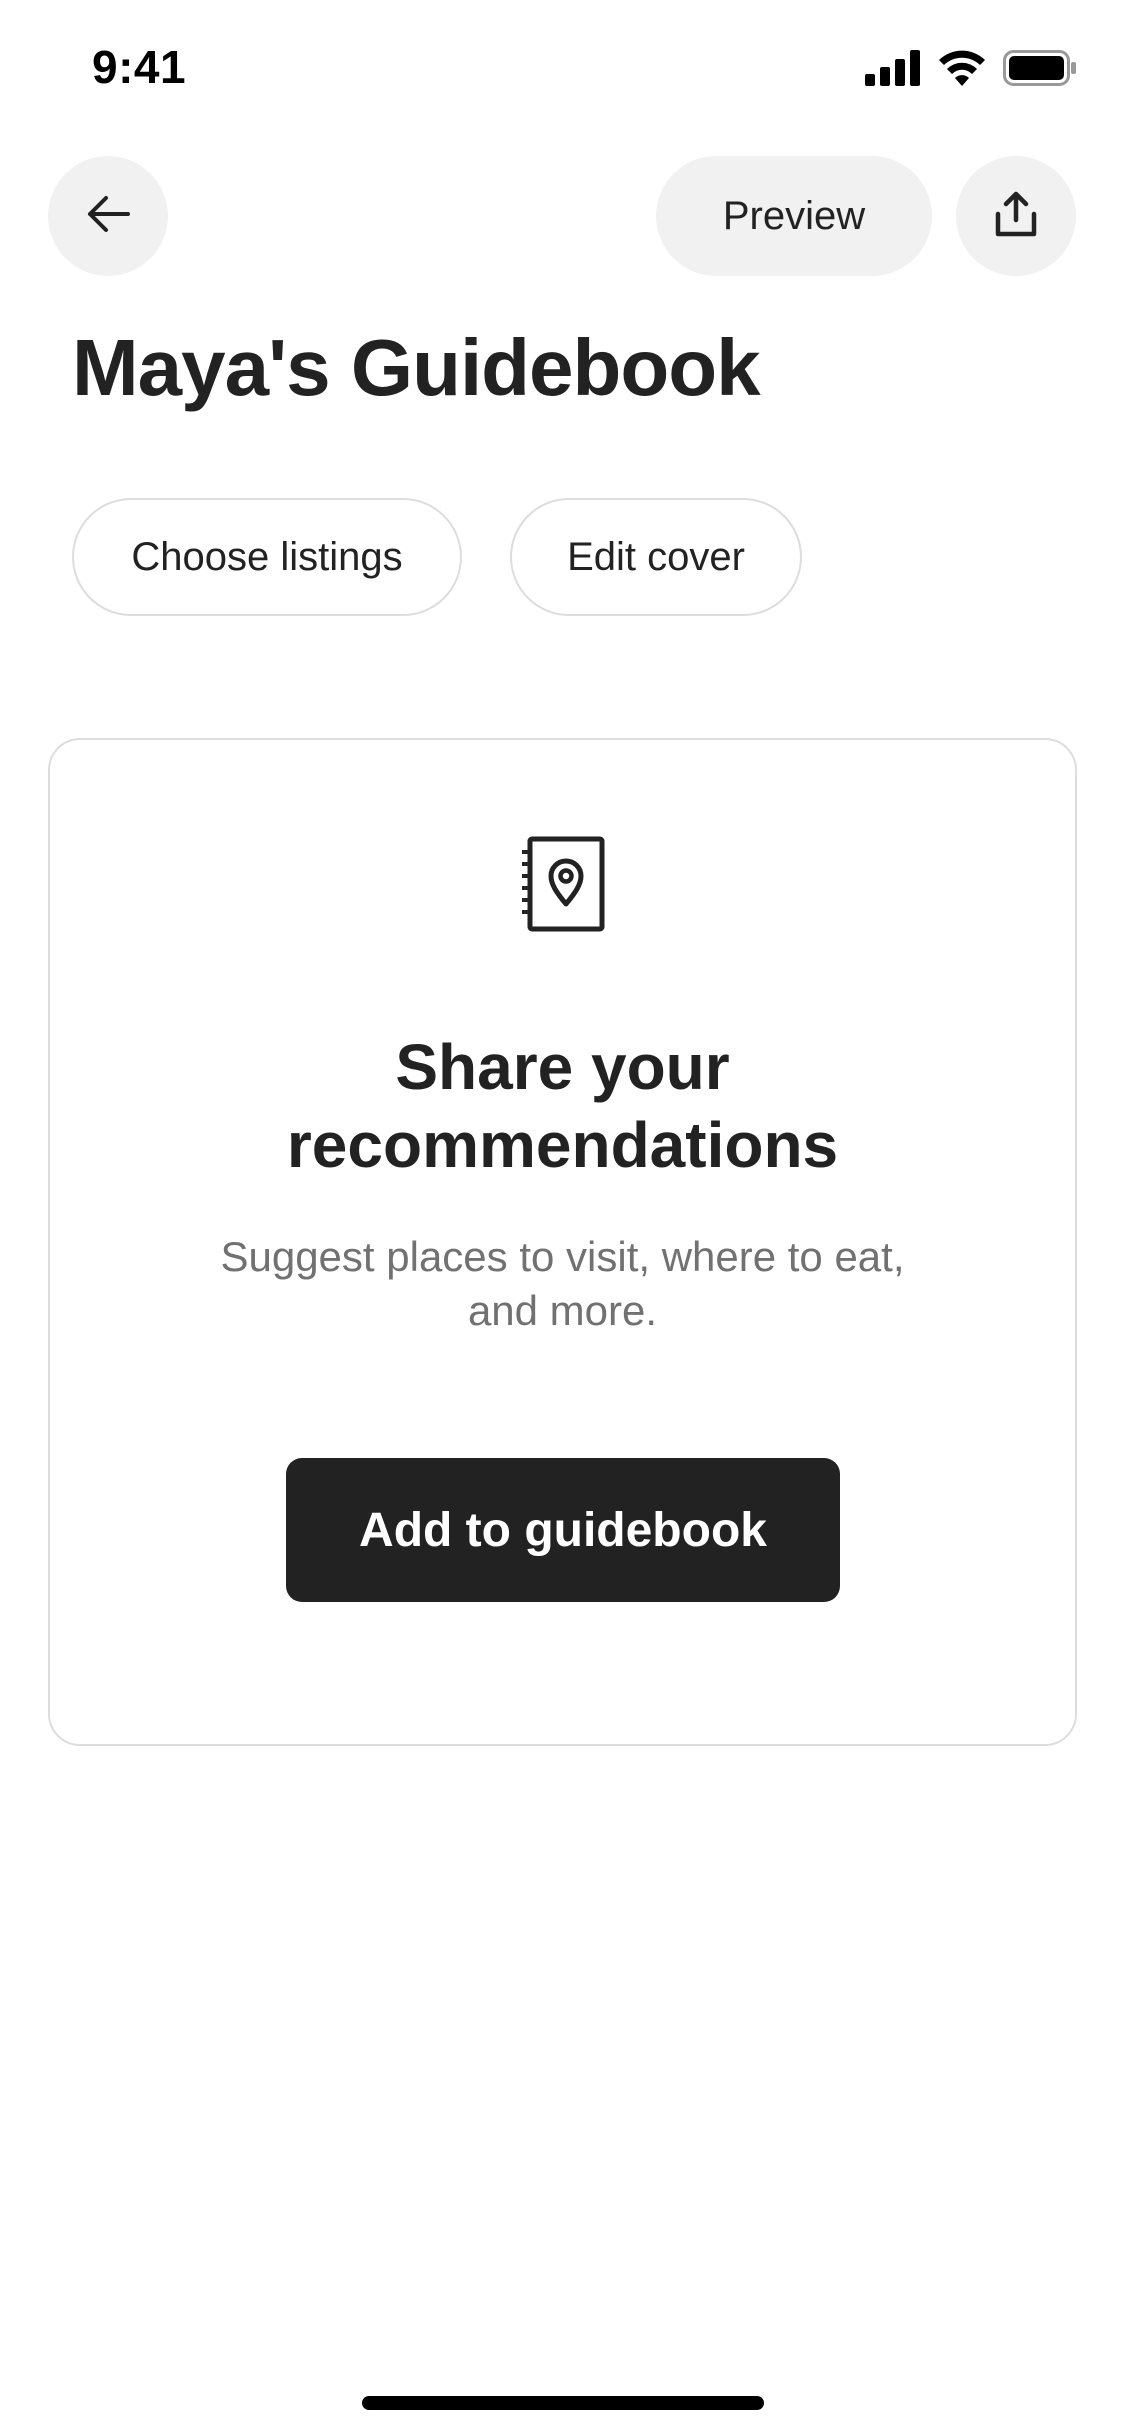 The image size is (1125, 2436). What do you see at coordinates (962, 70) in the screenshot?
I see `wifi-icon` at bounding box center [962, 70].